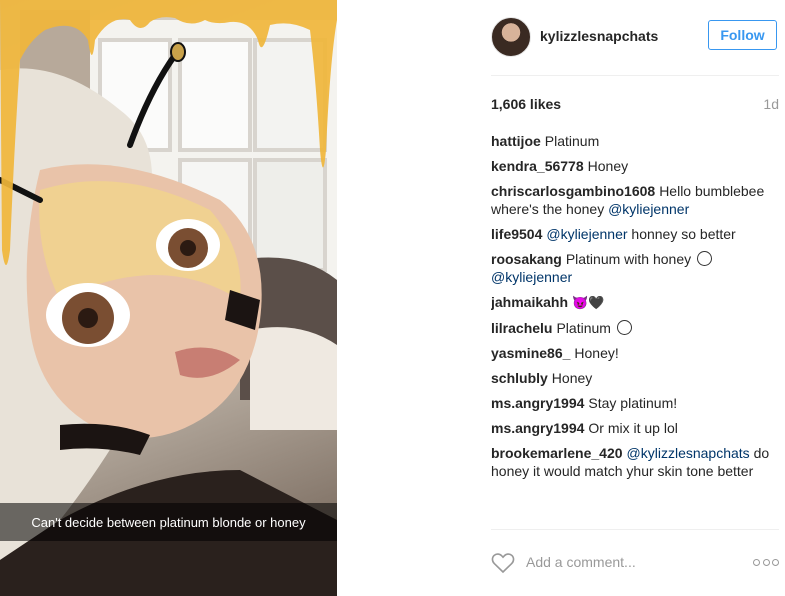  I want to click on comment-username: jahmaikahh, so click(529, 302).